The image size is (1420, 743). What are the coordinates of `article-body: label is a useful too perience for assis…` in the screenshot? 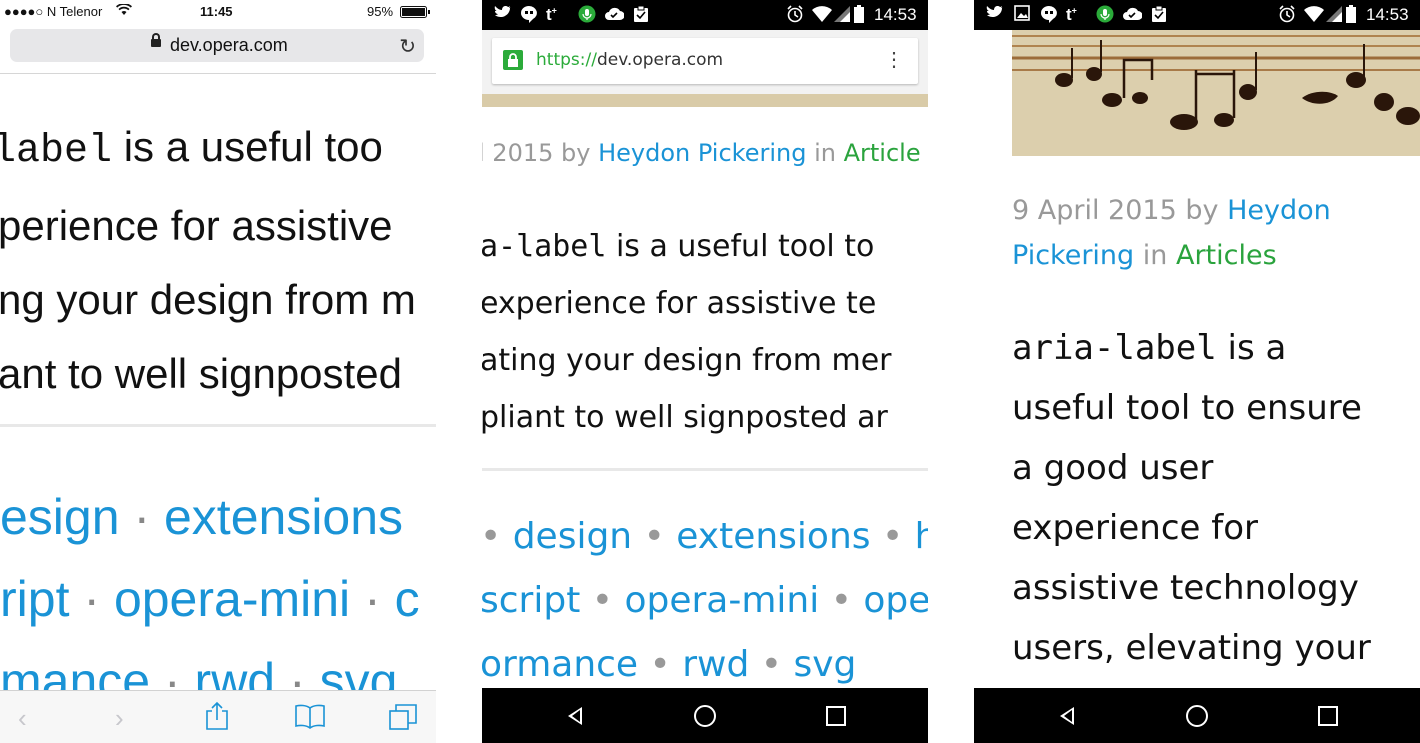 It's located at (208, 260).